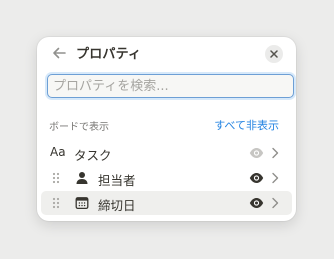 This screenshot has height=259, width=334. What do you see at coordinates (166, 153) in the screenshot?
I see `property-row-title: Aa タスク` at bounding box center [166, 153].